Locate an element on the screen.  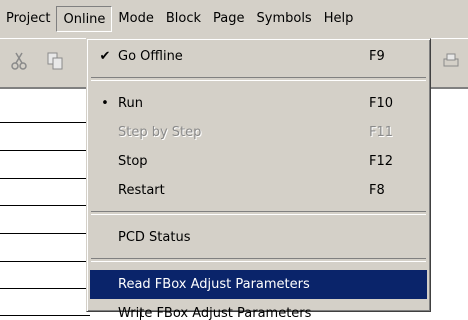
shortcut-label: F10 is located at coordinates (381, 103).